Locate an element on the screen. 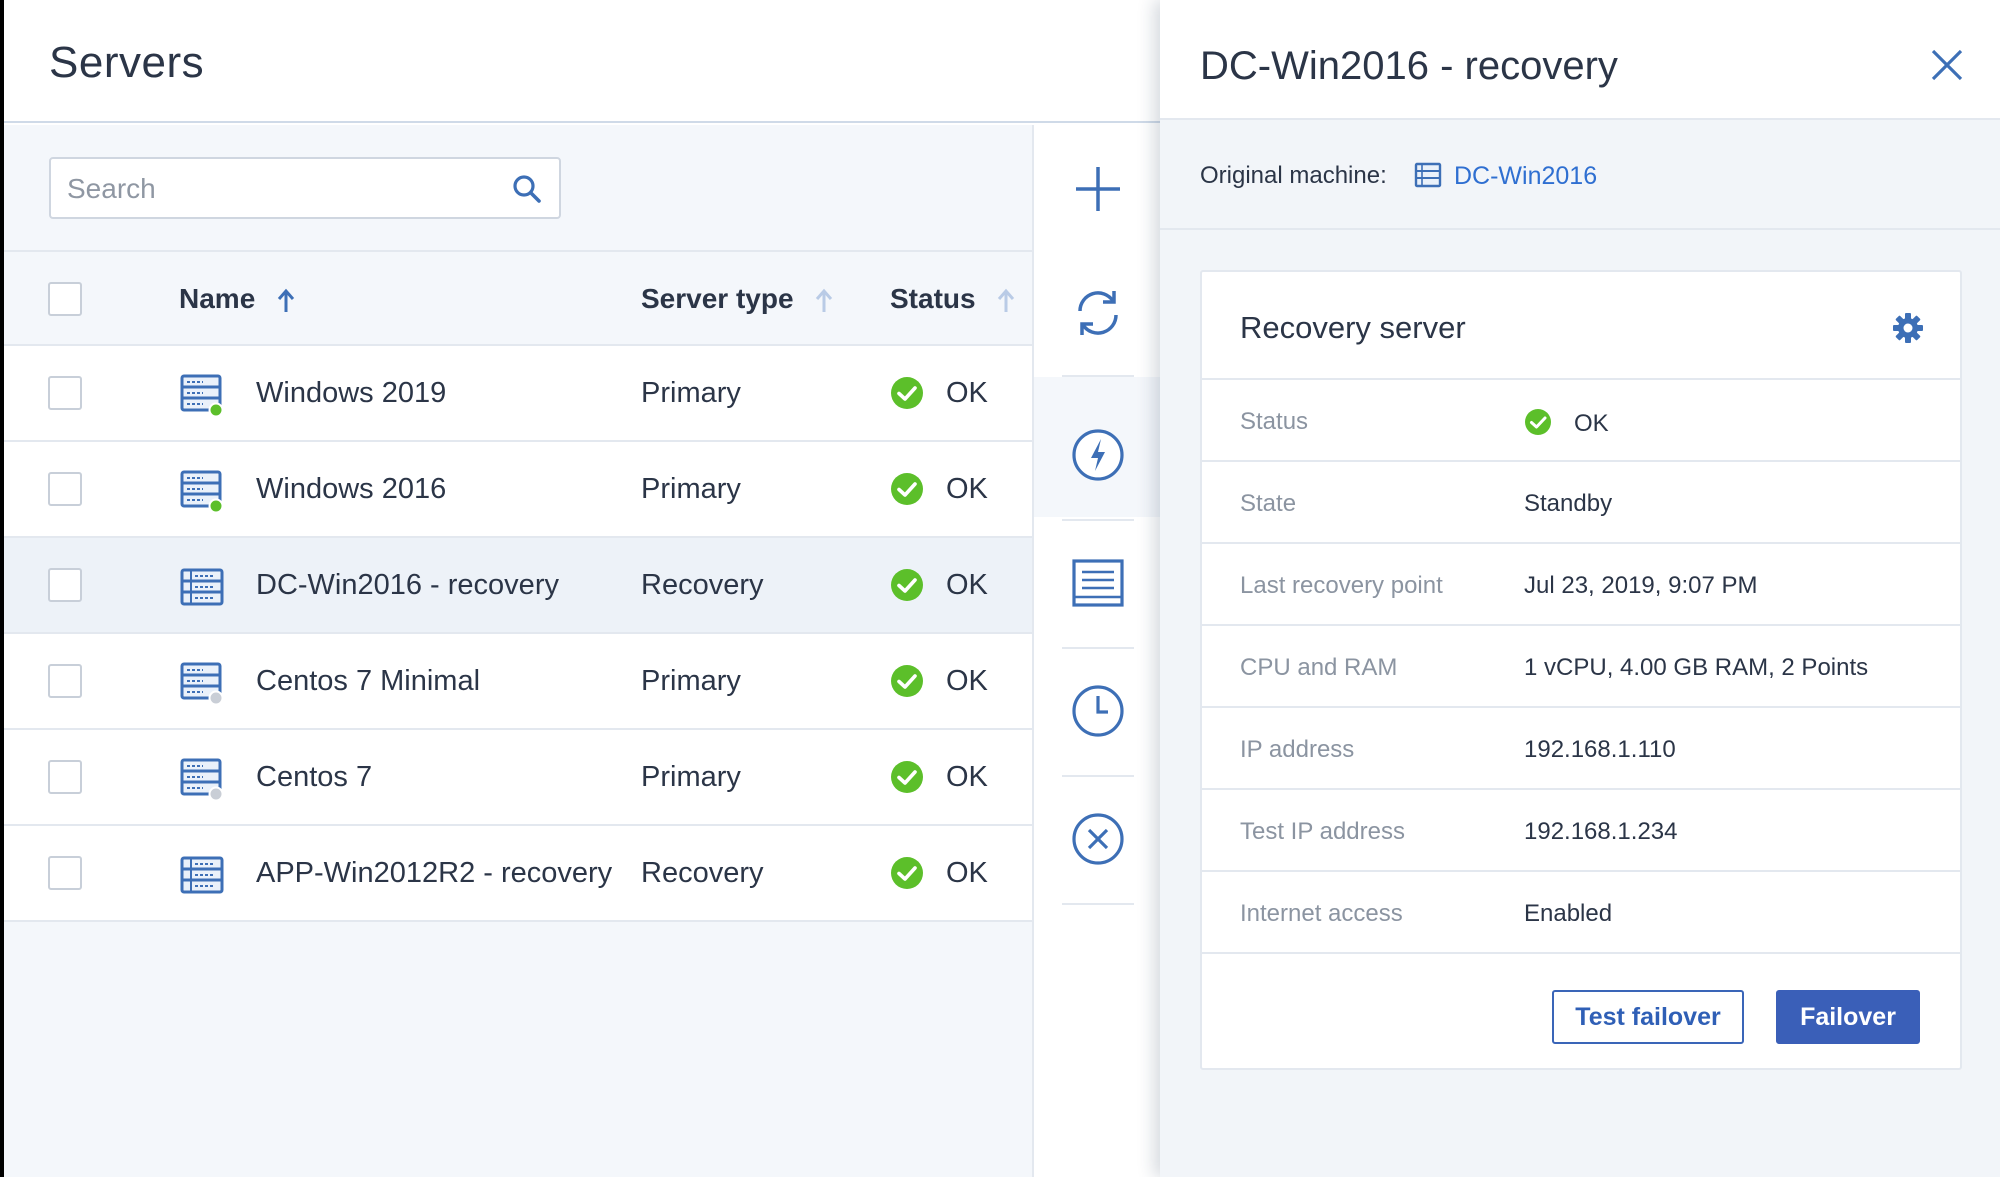 This screenshot has width=2000, height=1177. property-label: Status is located at coordinates (1274, 421).